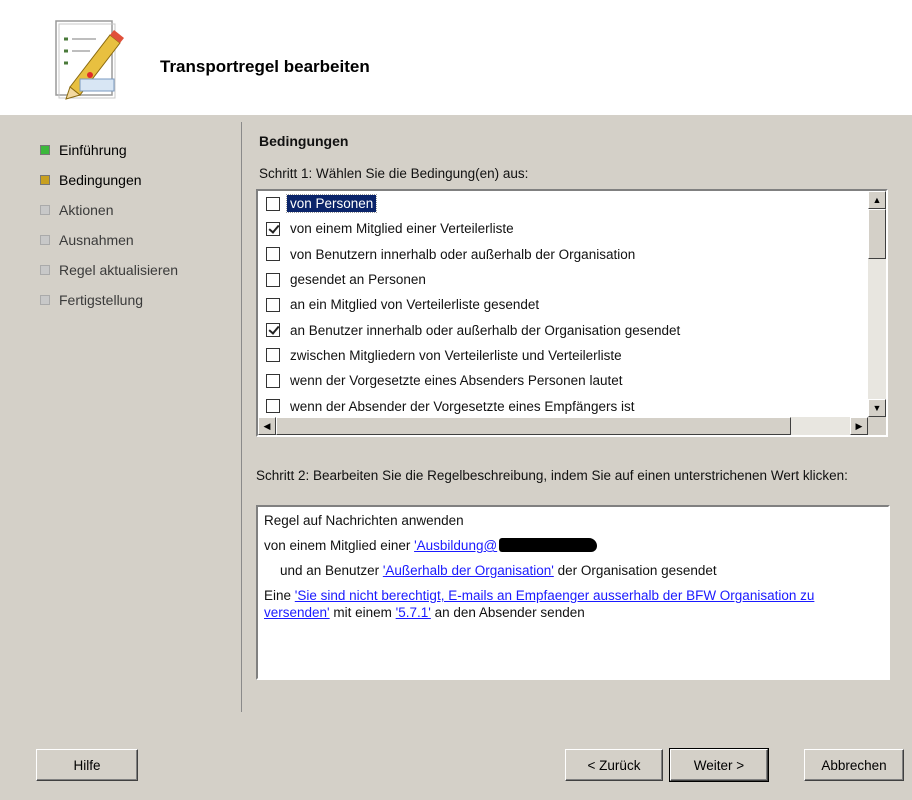 The width and height of the screenshot is (912, 800). What do you see at coordinates (563, 203) in the screenshot?
I see `condition-row: von Personen` at bounding box center [563, 203].